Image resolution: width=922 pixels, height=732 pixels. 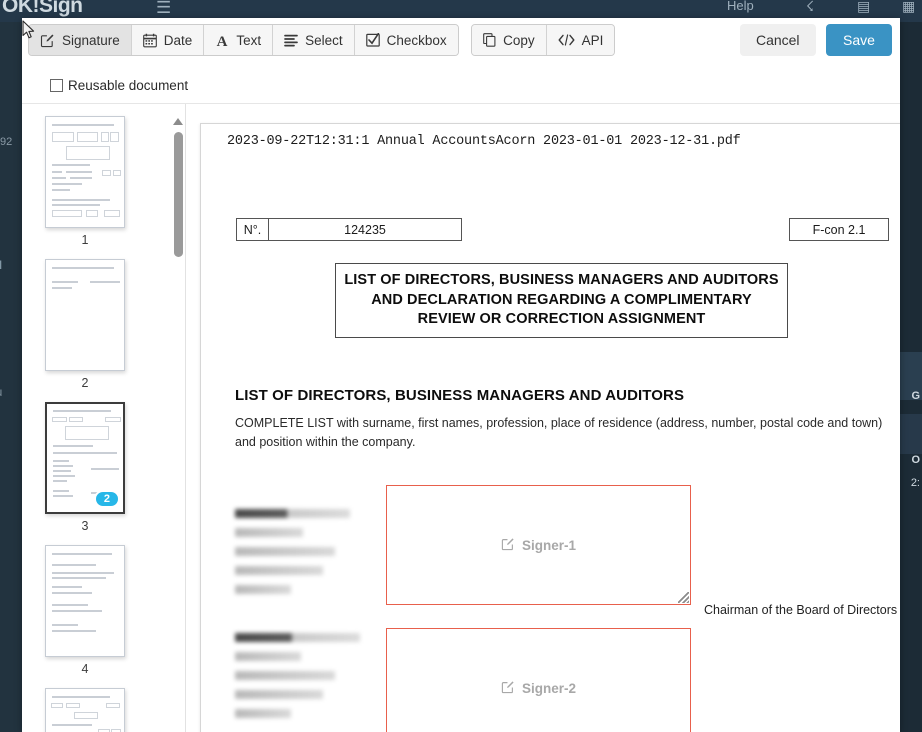 What do you see at coordinates (291, 40) in the screenshot?
I see `list-lines-icon` at bounding box center [291, 40].